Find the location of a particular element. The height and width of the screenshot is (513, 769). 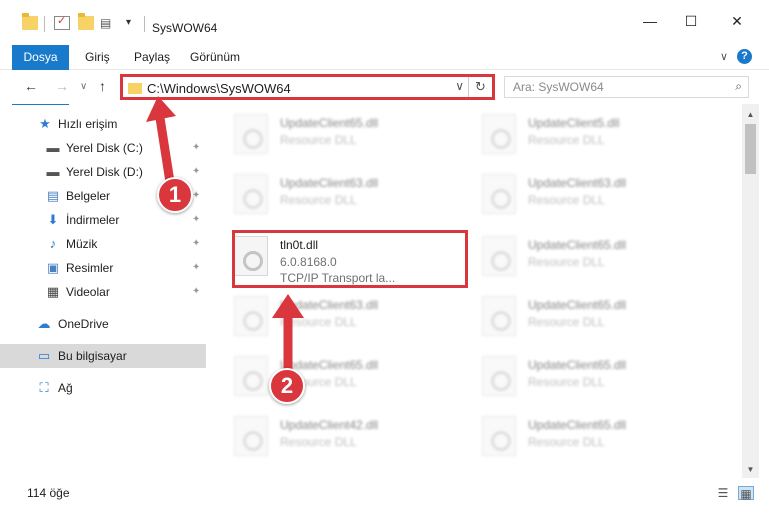

step-2-badge: 2 is located at coordinates (287, 386).